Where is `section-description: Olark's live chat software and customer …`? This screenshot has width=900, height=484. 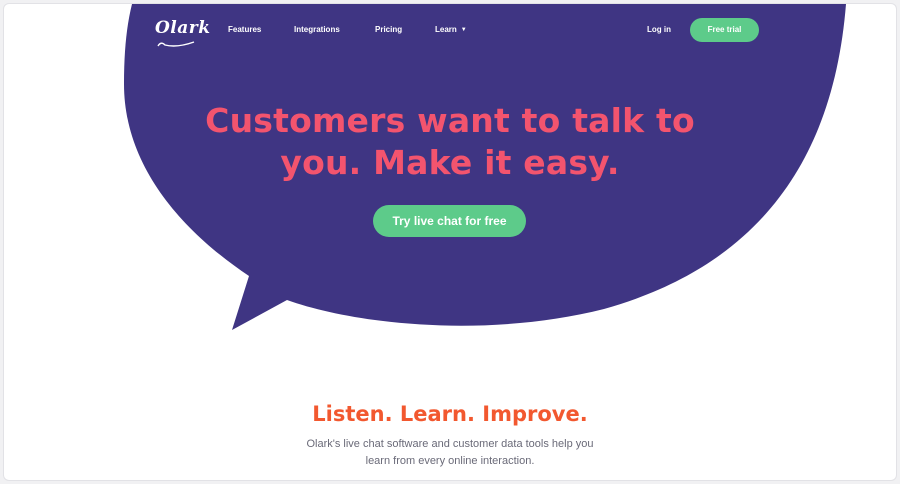 section-description: Olark's live chat software and customer … is located at coordinates (450, 453).